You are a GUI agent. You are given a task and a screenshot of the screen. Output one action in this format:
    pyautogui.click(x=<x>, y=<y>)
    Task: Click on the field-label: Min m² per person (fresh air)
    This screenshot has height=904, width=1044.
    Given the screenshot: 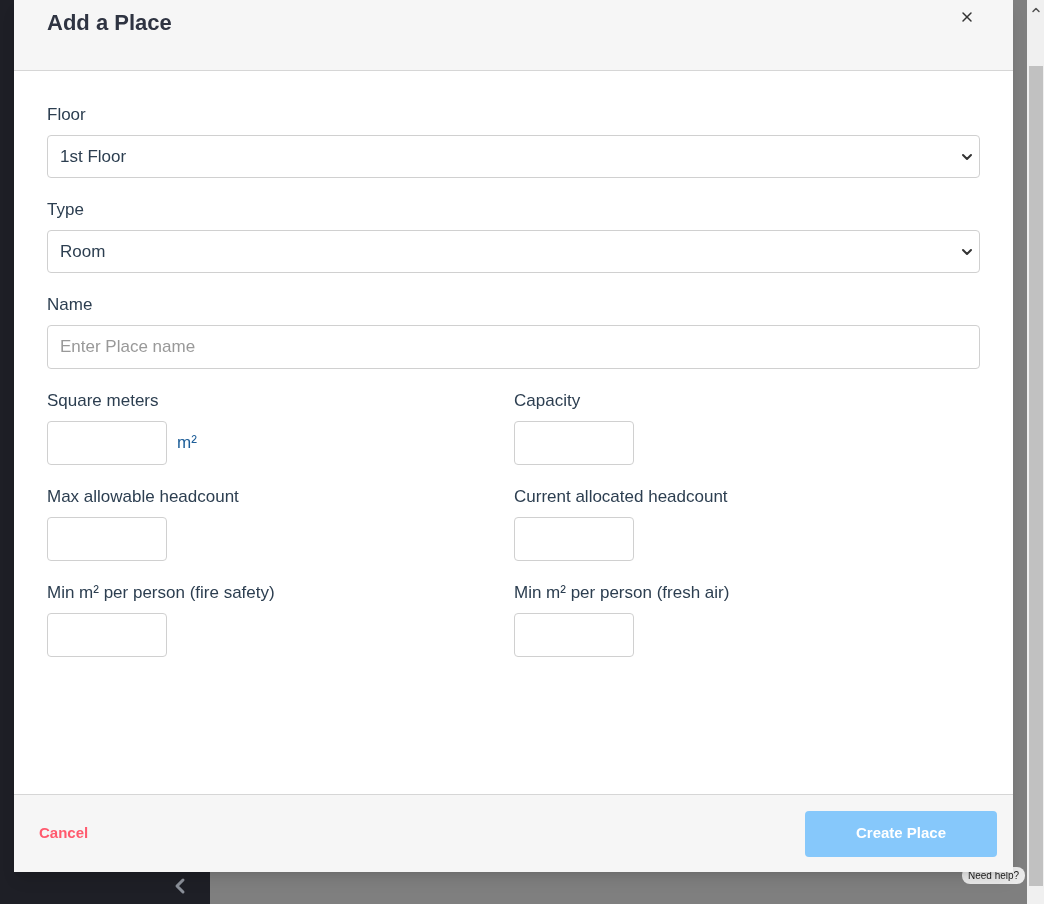 What is the action you would take?
    pyautogui.click(x=622, y=593)
    